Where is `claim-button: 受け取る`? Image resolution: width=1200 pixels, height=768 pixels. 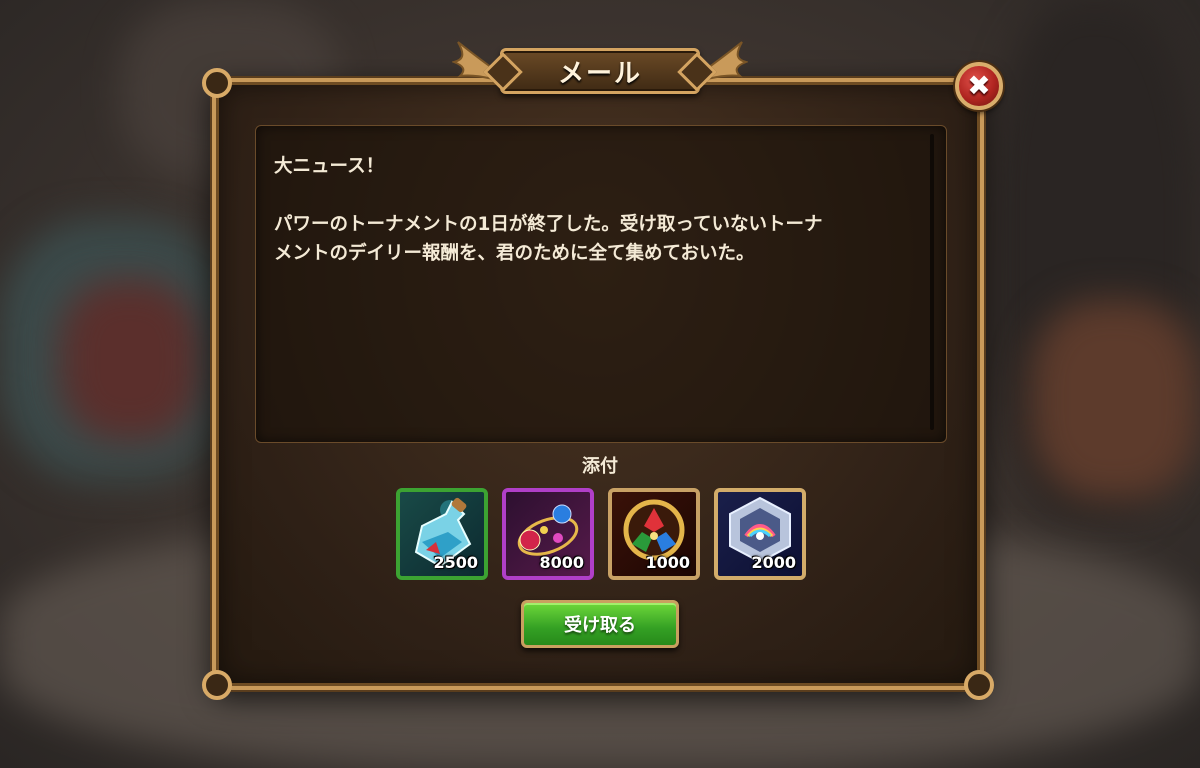
claim-button: 受け取る is located at coordinates (600, 624).